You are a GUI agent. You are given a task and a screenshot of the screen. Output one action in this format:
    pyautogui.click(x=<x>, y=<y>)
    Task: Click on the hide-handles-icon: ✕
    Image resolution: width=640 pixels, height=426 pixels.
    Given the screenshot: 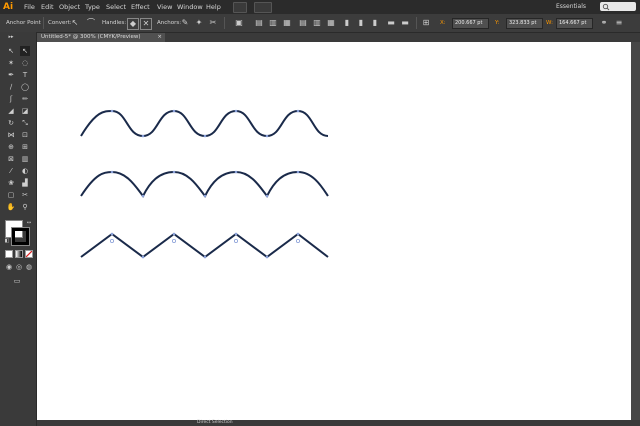 What is the action you would take?
    pyautogui.click(x=146, y=24)
    